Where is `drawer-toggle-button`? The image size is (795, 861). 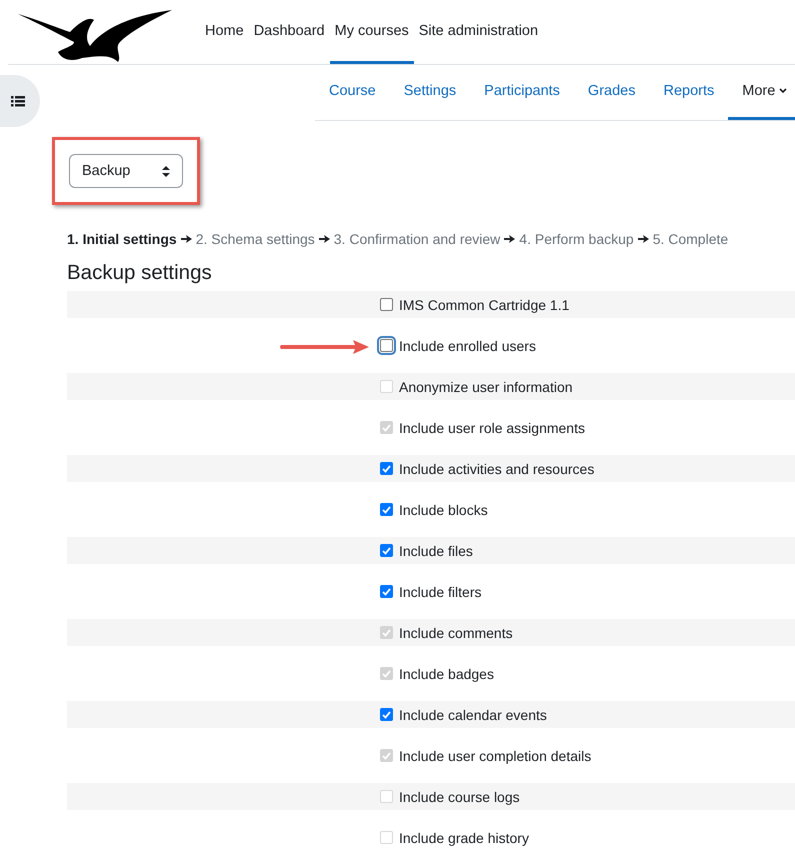 drawer-toggle-button is located at coordinates (20, 101).